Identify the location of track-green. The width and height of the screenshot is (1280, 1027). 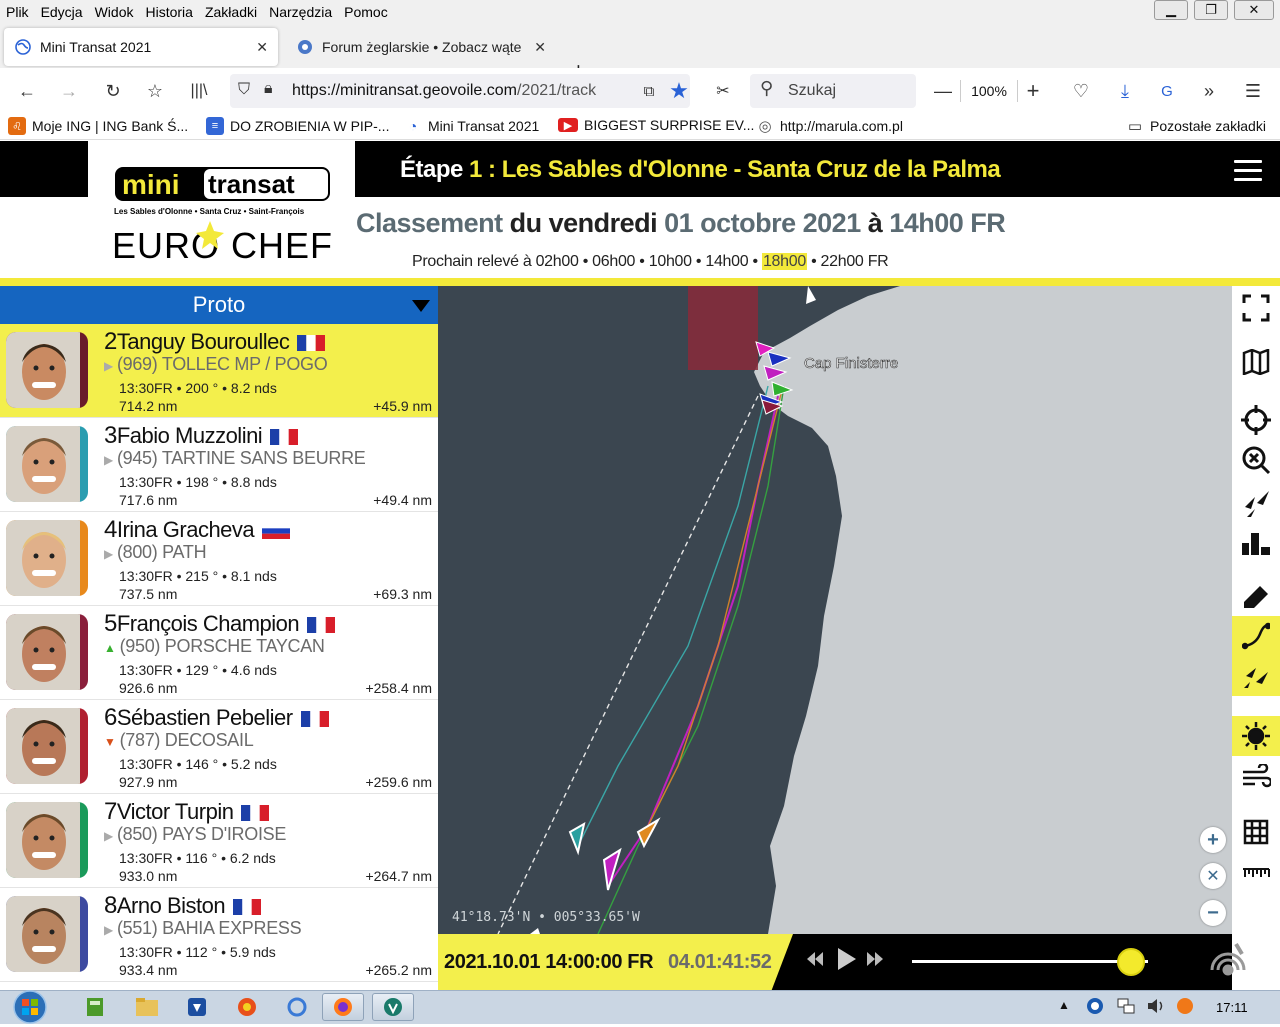
(691, 659).